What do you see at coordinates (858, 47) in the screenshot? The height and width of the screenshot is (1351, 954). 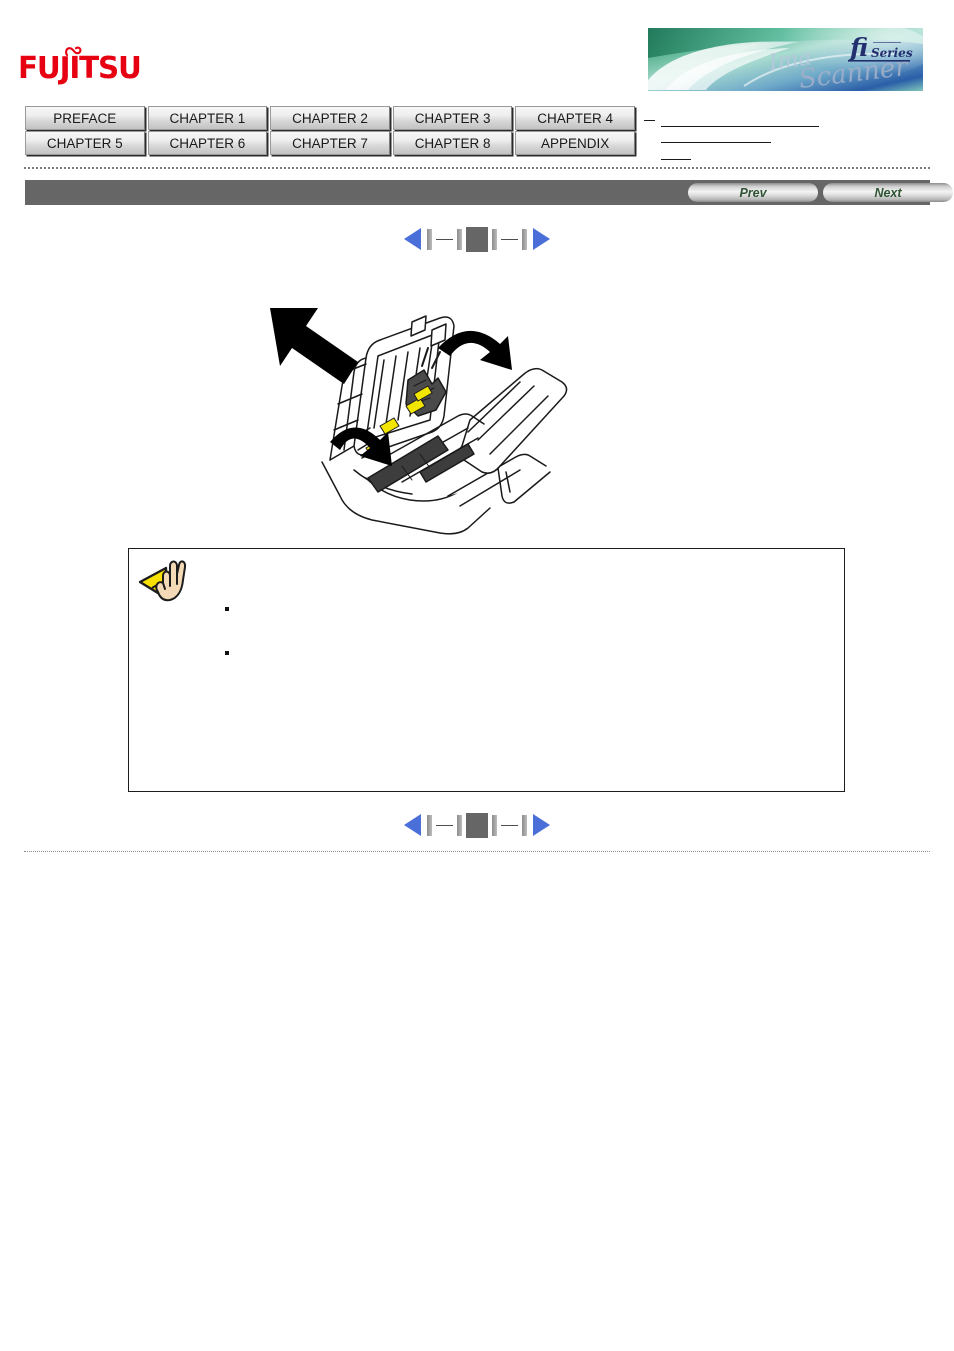 I see `svg-text: fi` at bounding box center [858, 47].